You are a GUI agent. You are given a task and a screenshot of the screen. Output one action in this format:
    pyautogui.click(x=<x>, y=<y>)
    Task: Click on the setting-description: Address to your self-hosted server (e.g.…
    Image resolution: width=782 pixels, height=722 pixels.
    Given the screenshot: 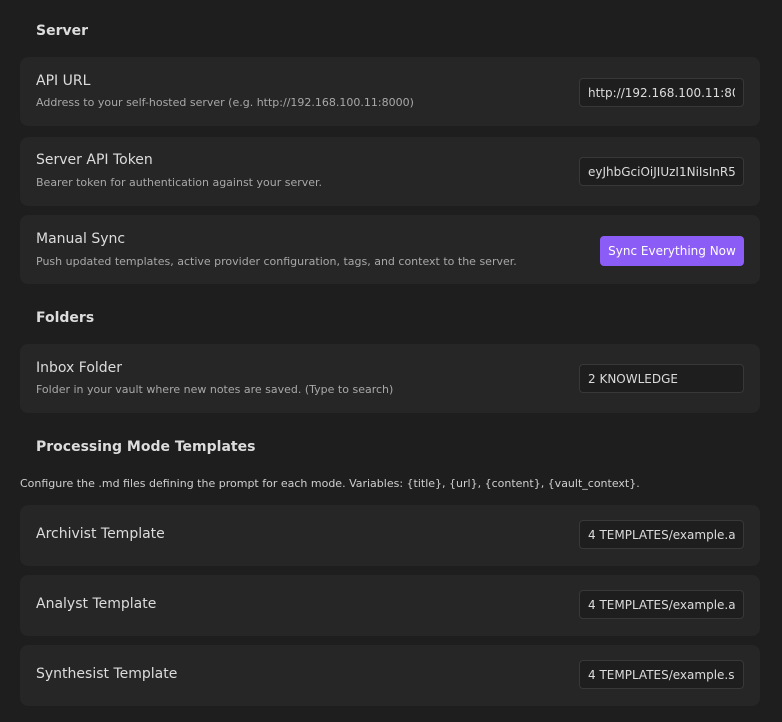 What is the action you would take?
    pyautogui.click(x=225, y=102)
    